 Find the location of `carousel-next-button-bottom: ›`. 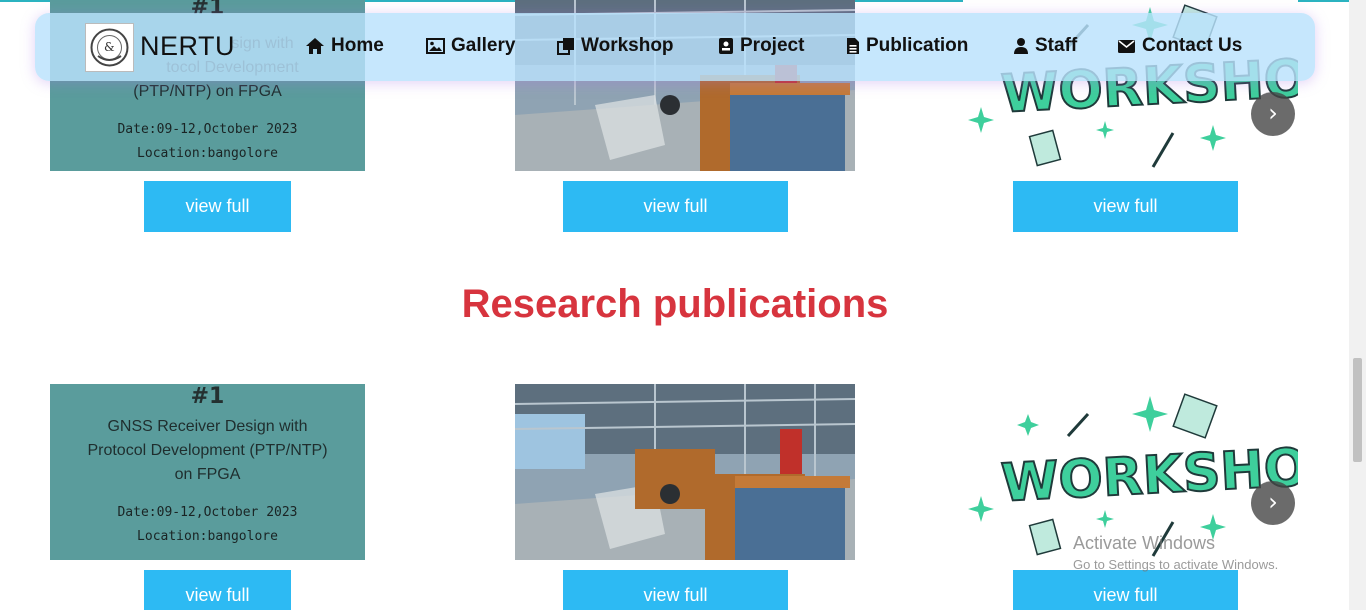

carousel-next-button-bottom: › is located at coordinates (1273, 503).